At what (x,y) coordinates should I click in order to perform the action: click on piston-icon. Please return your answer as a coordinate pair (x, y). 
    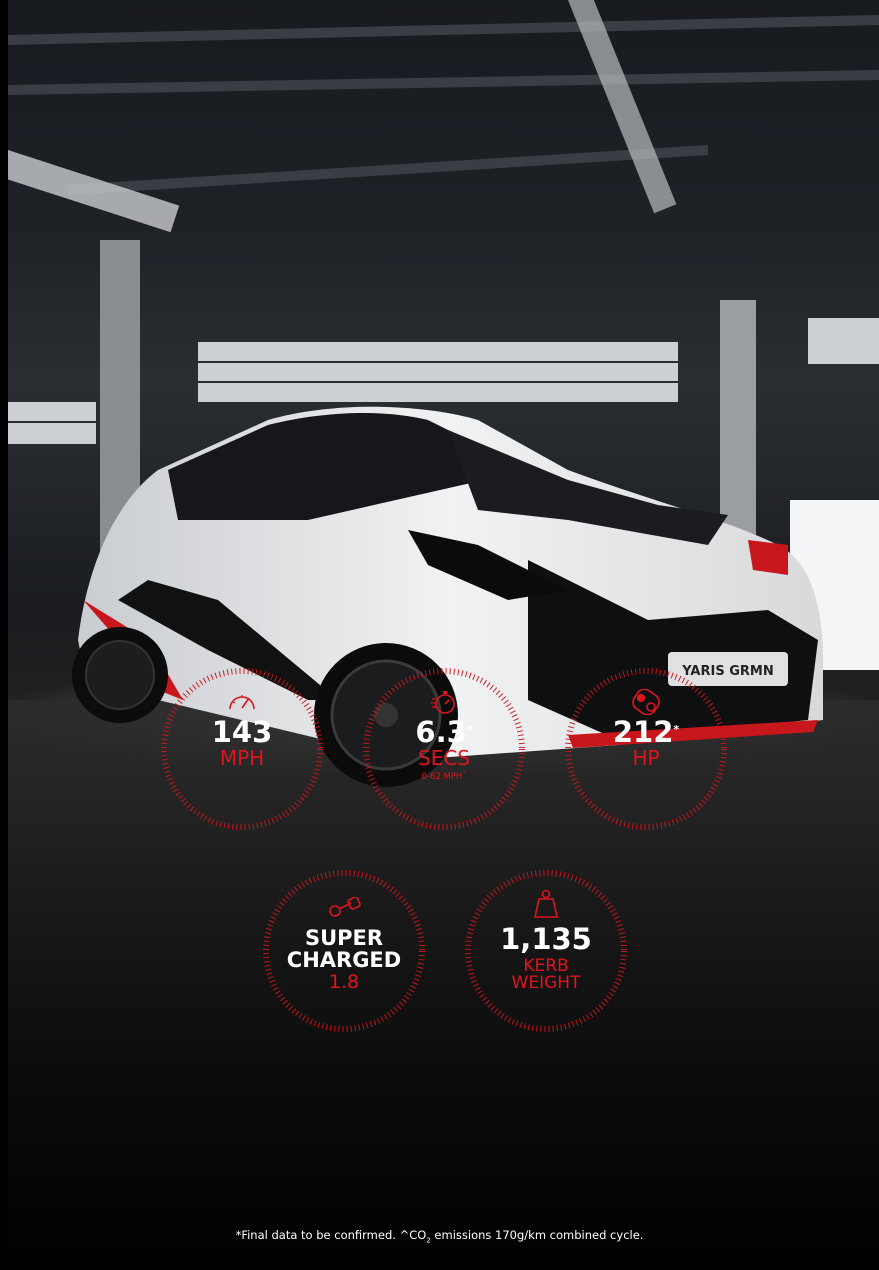
    Looking at the image, I should click on (345, 907).